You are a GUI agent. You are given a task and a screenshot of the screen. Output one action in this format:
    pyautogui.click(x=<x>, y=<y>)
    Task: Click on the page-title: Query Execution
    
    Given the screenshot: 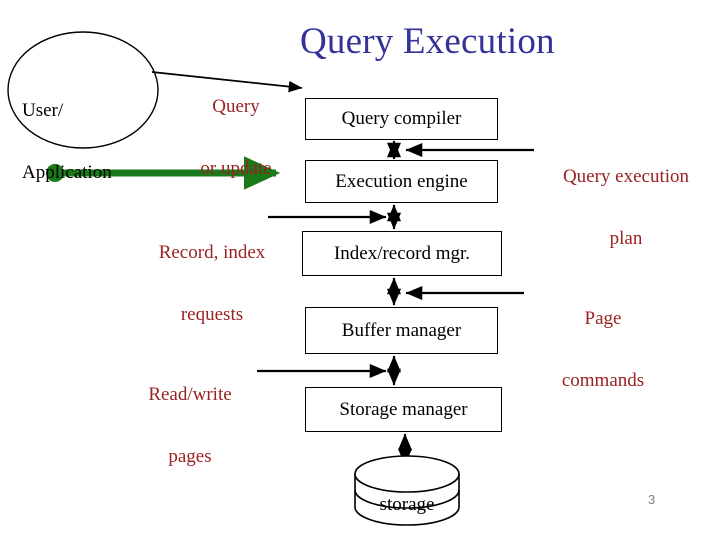 What is the action you would take?
    pyautogui.click(x=427, y=41)
    